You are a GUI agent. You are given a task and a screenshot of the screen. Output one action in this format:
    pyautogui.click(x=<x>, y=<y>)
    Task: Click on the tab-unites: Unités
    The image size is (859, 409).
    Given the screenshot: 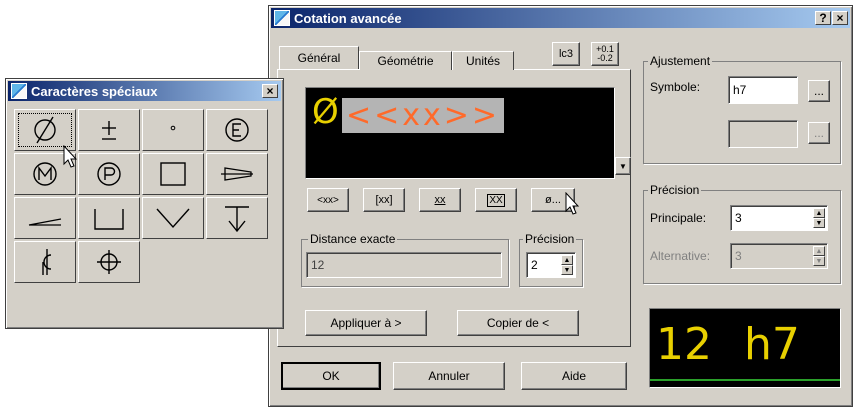 What is the action you would take?
    pyautogui.click(x=483, y=60)
    